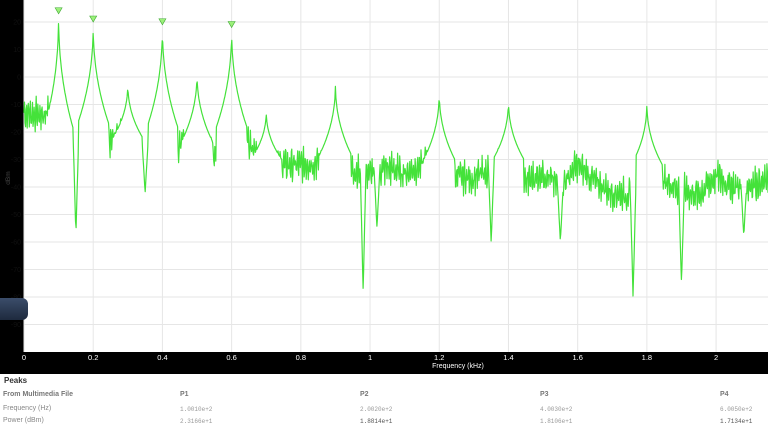 The height and width of the screenshot is (431, 768). What do you see at coordinates (16, 243) in the screenshot?
I see `y-tick-label: -60` at bounding box center [16, 243].